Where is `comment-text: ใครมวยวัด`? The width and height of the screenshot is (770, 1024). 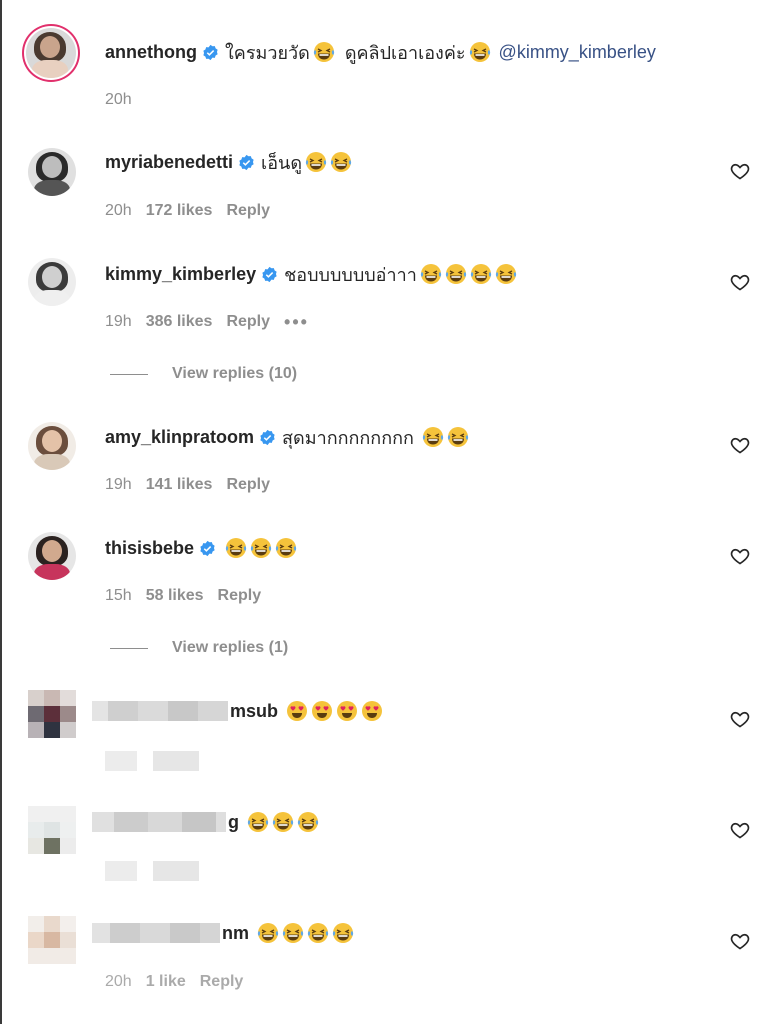 comment-text: ใครมวยวัด is located at coordinates (267, 52).